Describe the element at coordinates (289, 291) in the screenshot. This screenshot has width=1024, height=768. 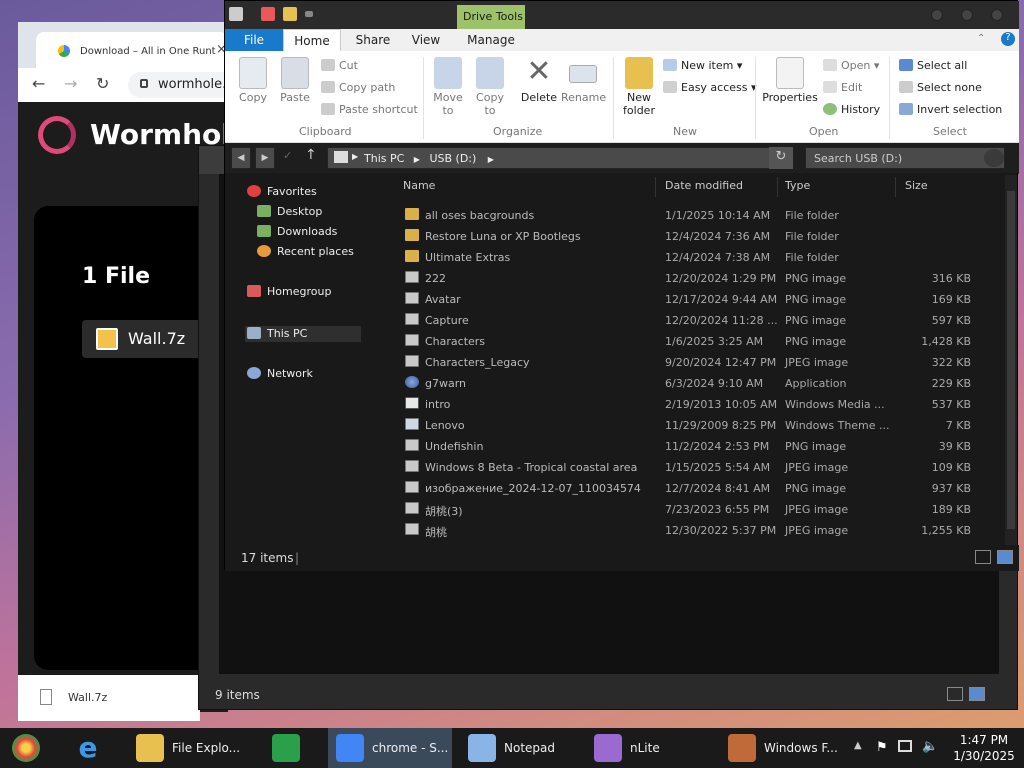
I see `nav-homegroup: Homegroup` at that location.